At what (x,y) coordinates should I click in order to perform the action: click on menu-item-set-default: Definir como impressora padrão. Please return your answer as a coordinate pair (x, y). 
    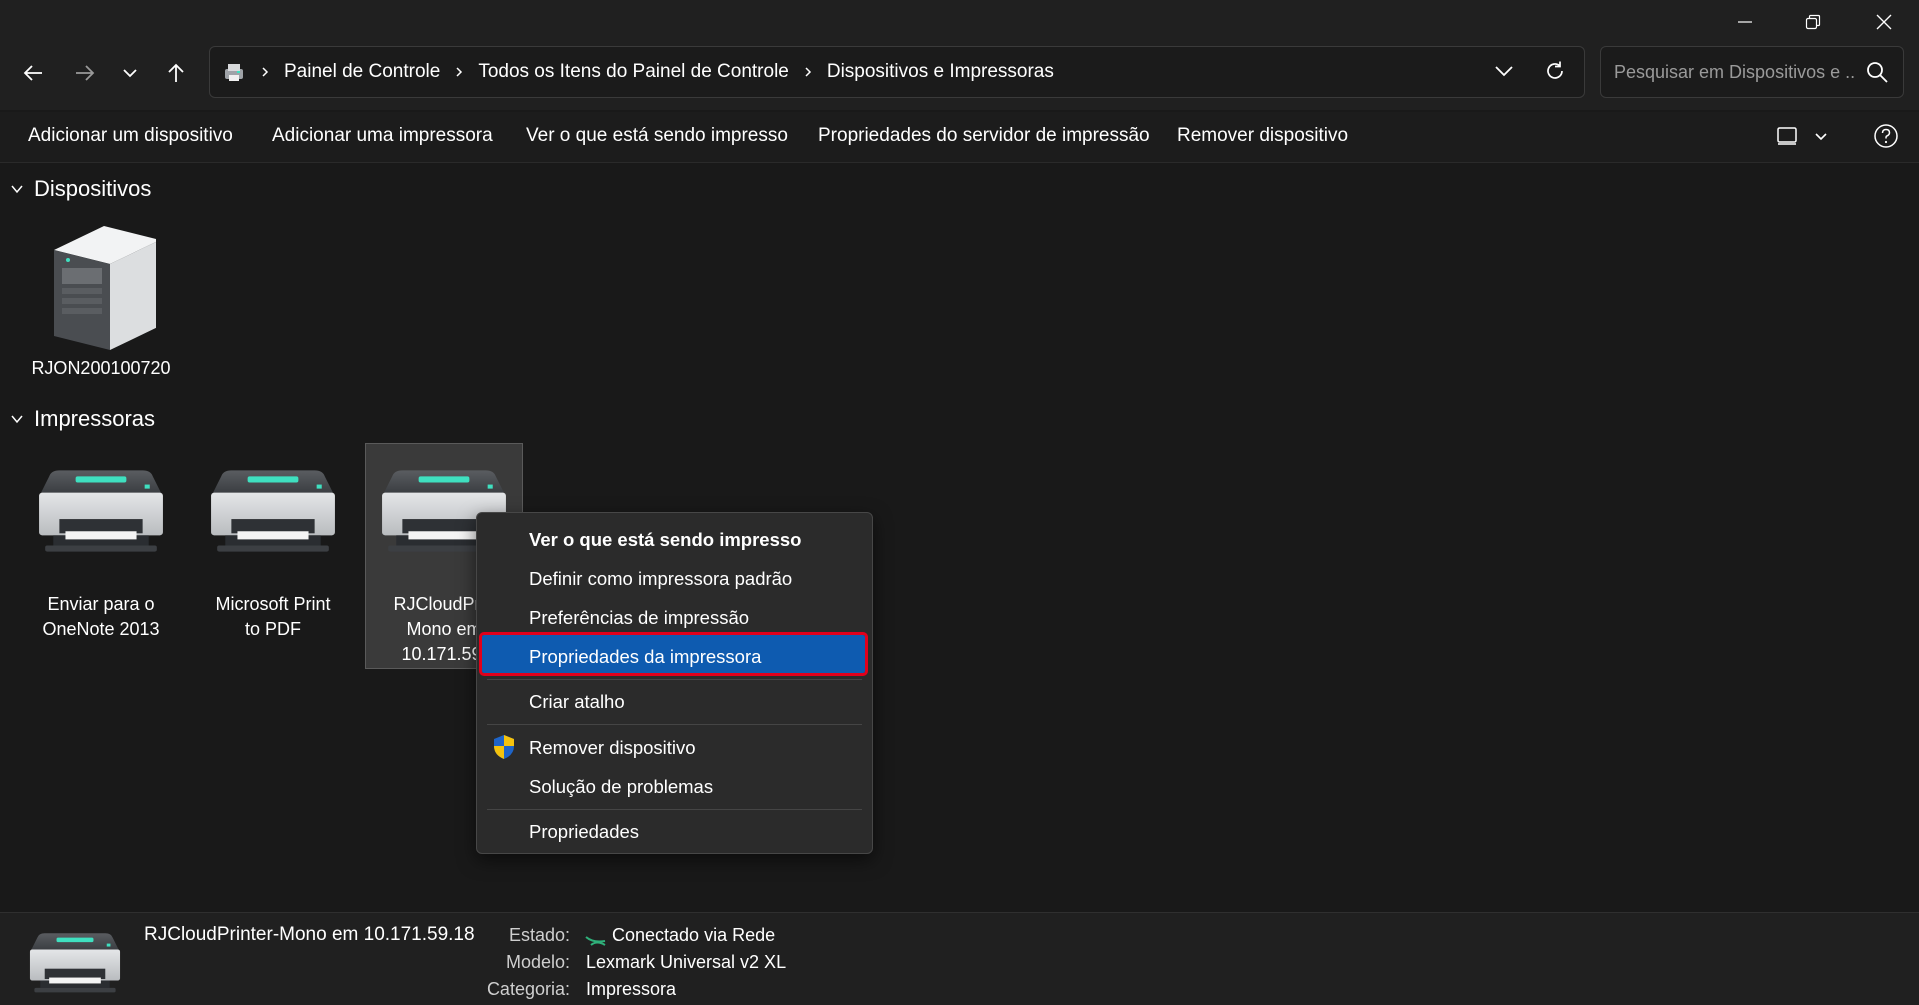
    Looking at the image, I should click on (660, 579).